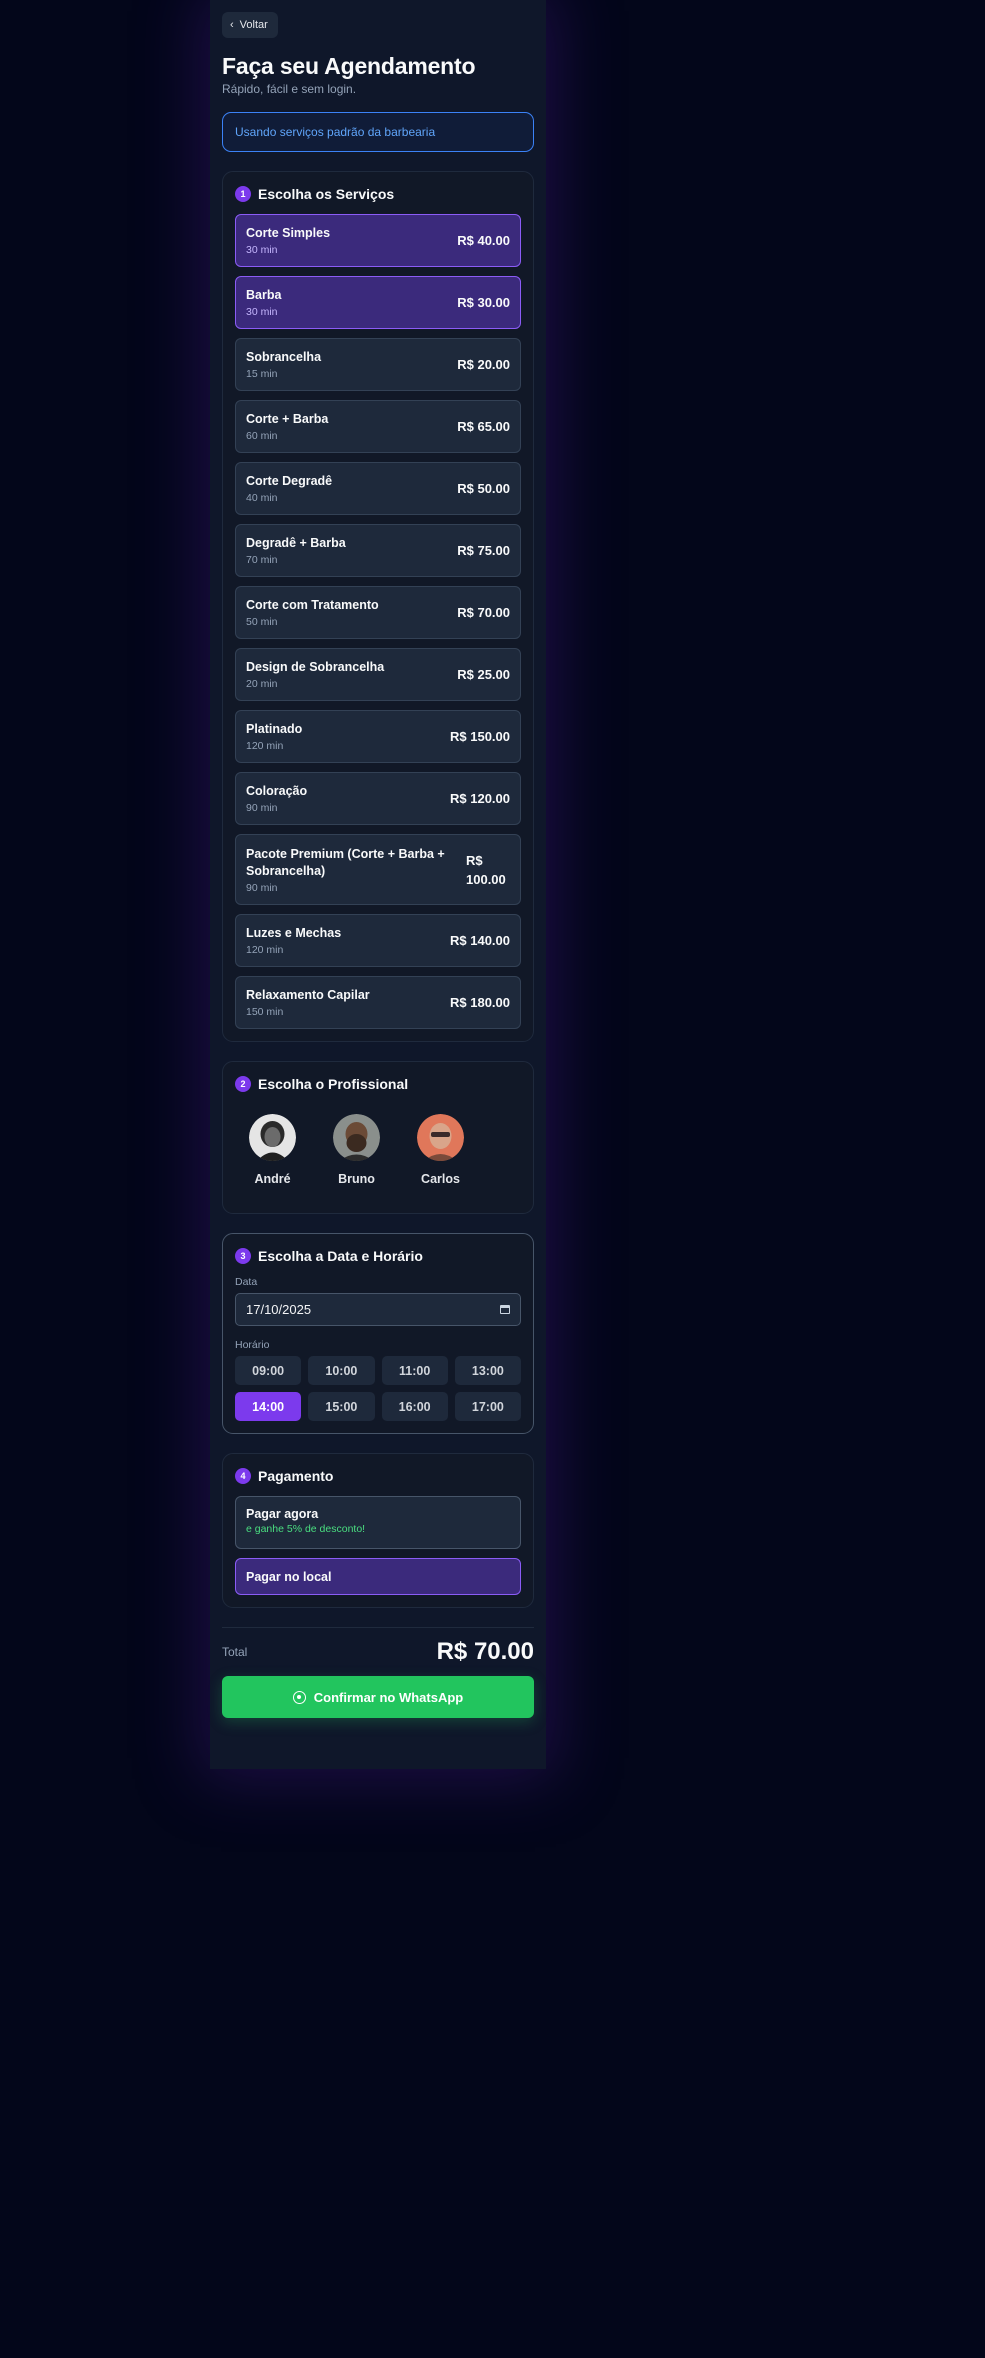 The width and height of the screenshot is (985, 2358). Describe the element at coordinates (282, 1514) in the screenshot. I see `pay-now-label: Pagar agora` at that location.